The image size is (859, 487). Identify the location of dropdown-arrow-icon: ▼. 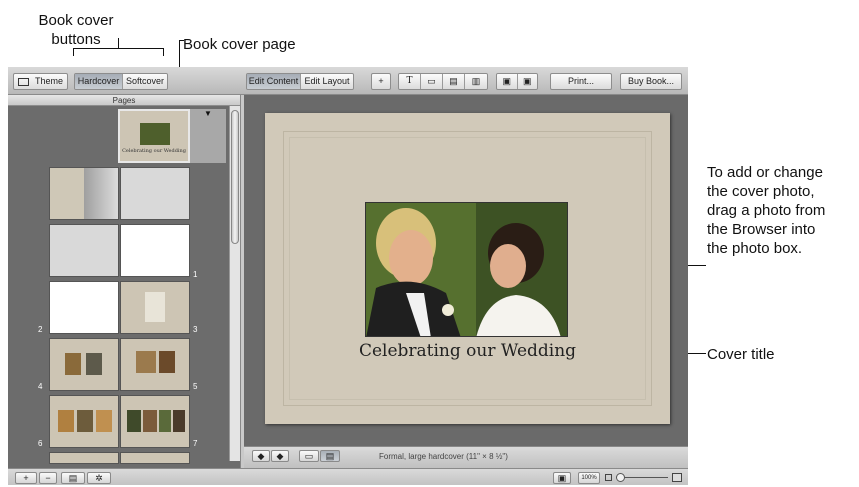
(208, 113).